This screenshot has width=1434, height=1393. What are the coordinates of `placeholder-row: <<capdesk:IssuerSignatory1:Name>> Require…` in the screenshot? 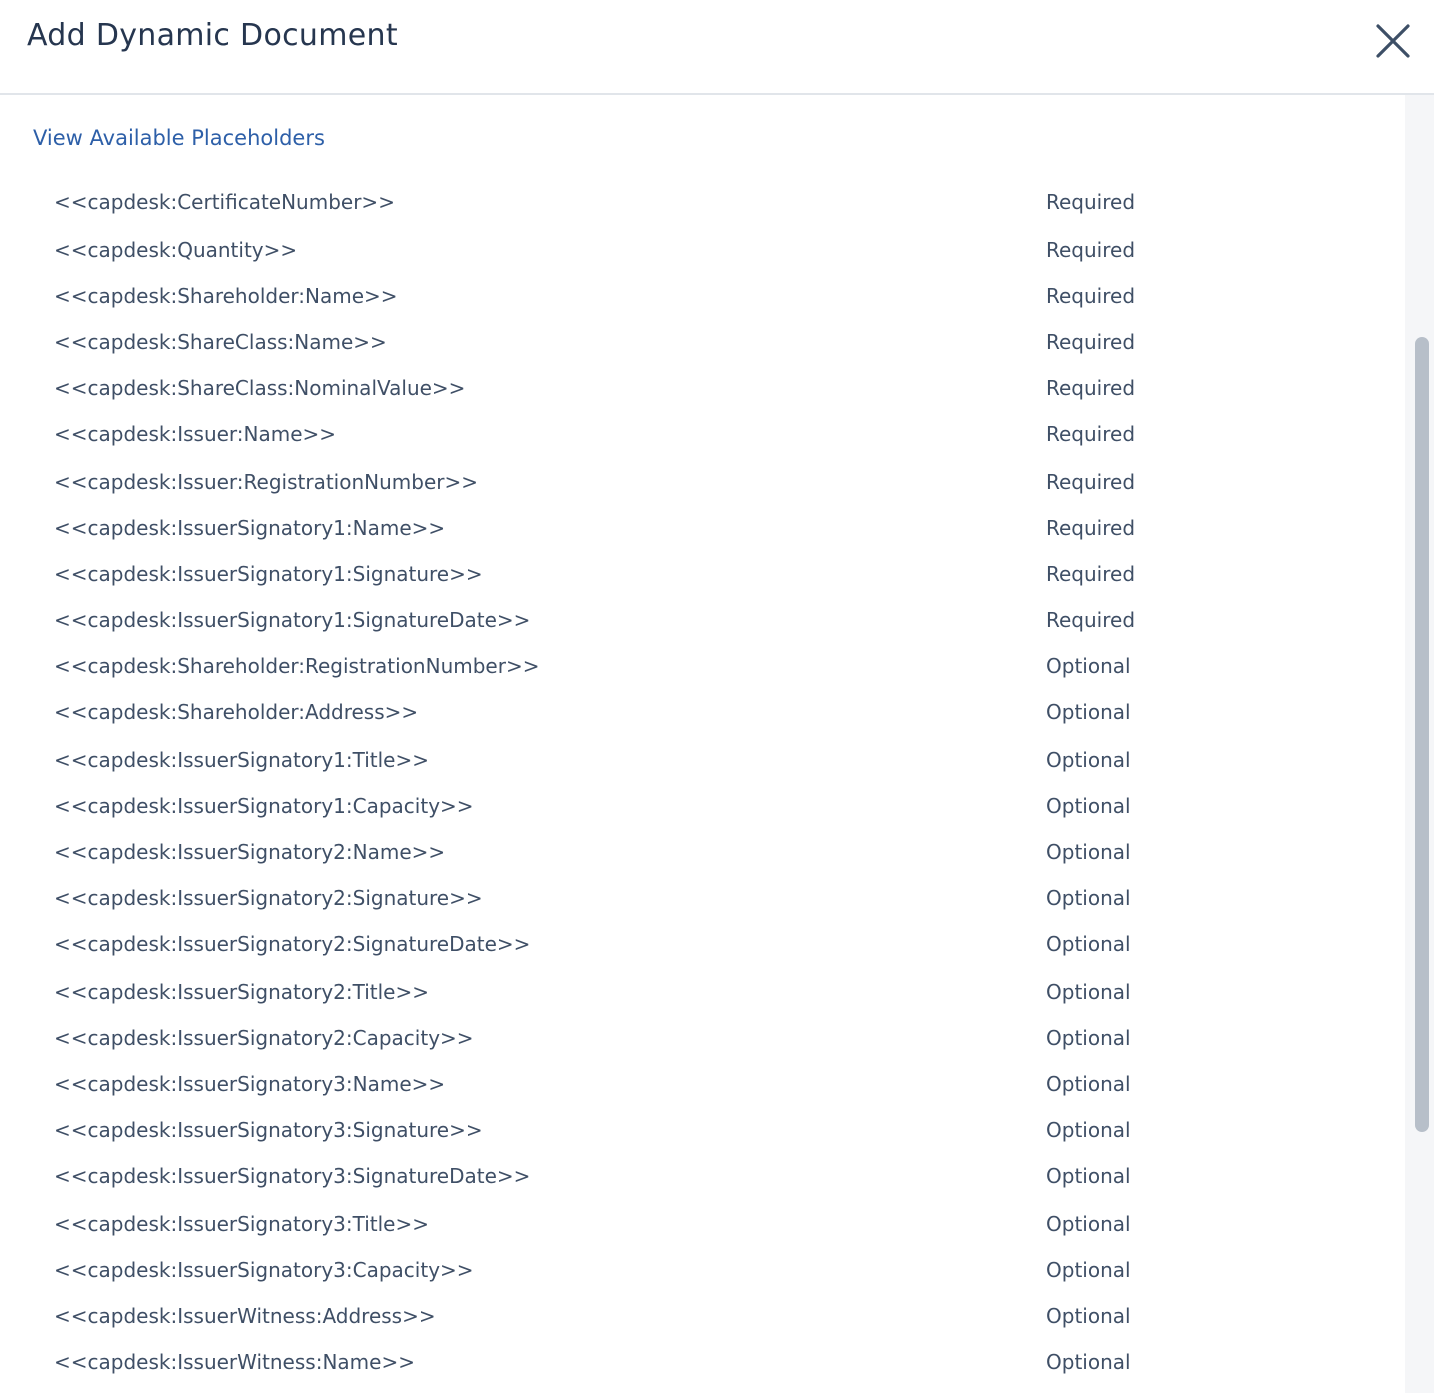 It's located at (702, 539).